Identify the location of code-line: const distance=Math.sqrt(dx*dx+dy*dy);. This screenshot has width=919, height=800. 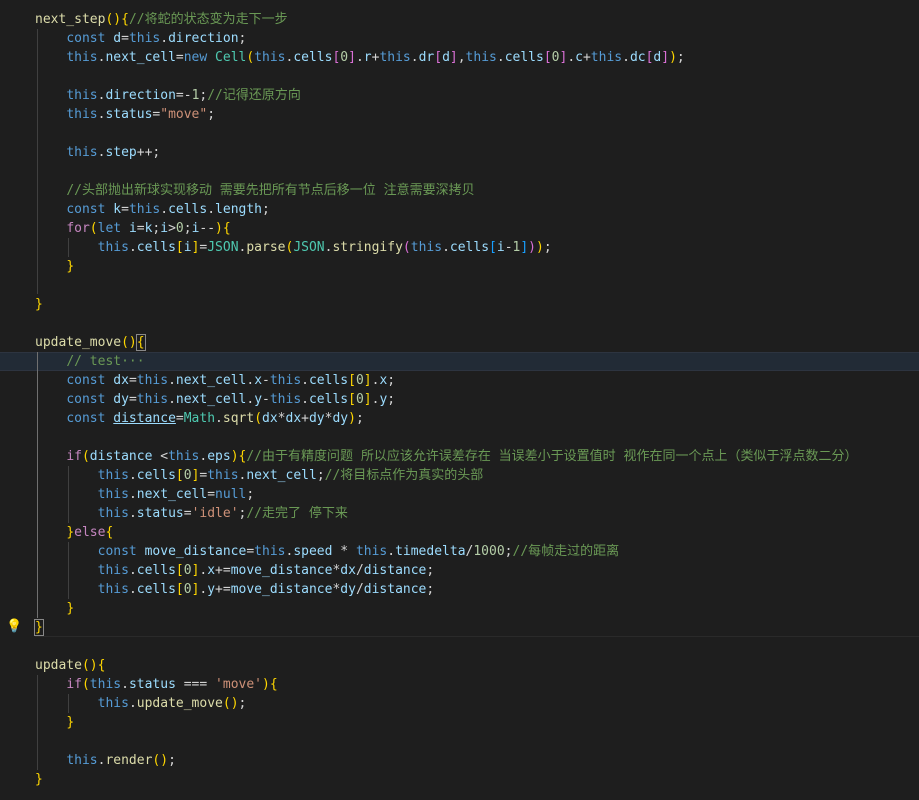
(199, 418).